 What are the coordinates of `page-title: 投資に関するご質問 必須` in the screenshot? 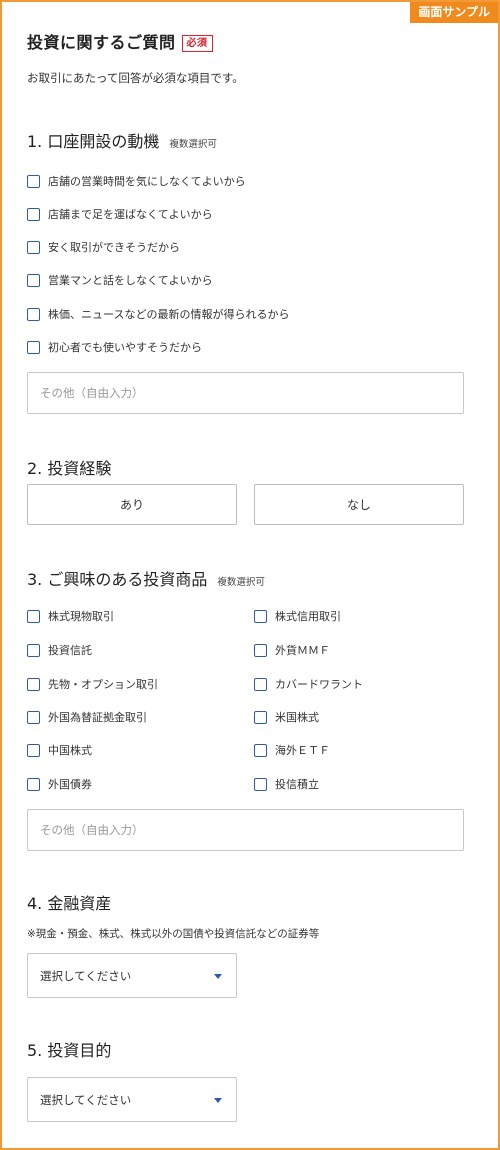 It's located at (120, 43).